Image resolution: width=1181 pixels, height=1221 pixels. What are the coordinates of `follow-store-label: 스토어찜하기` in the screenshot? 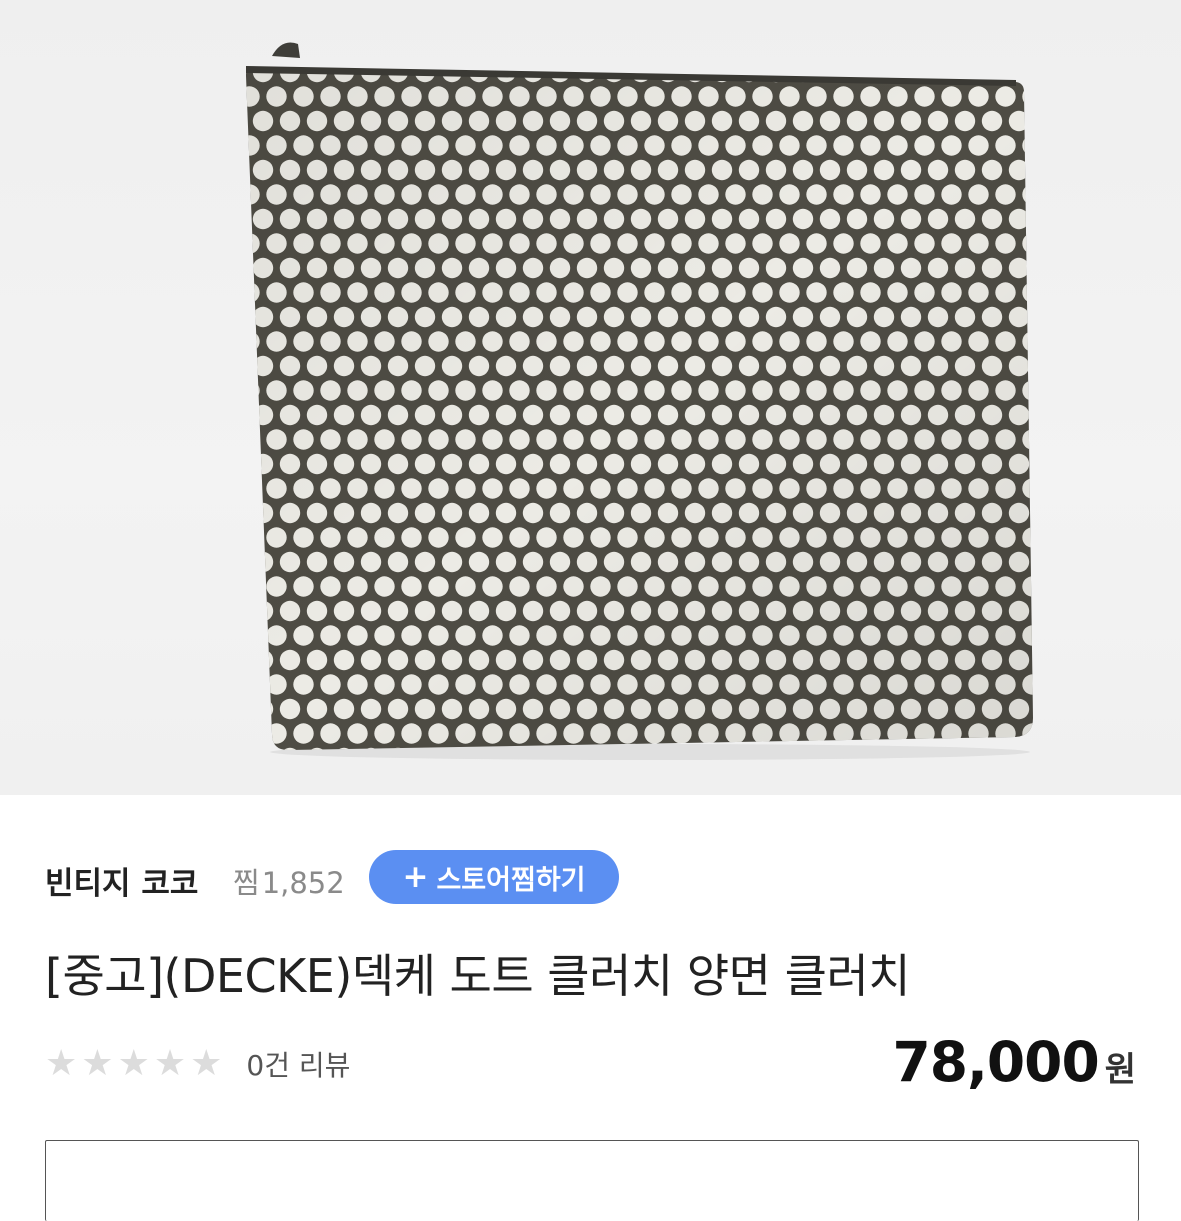 It's located at (511, 880).